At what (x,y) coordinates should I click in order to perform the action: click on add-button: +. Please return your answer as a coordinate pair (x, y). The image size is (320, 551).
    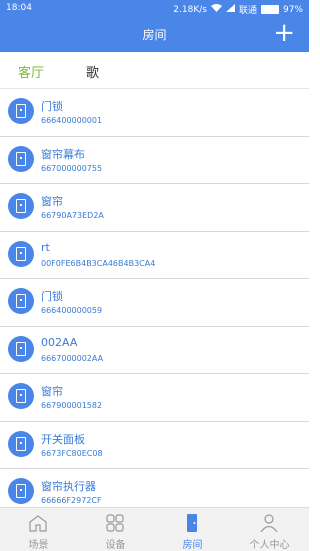
    Looking at the image, I should click on (284, 33).